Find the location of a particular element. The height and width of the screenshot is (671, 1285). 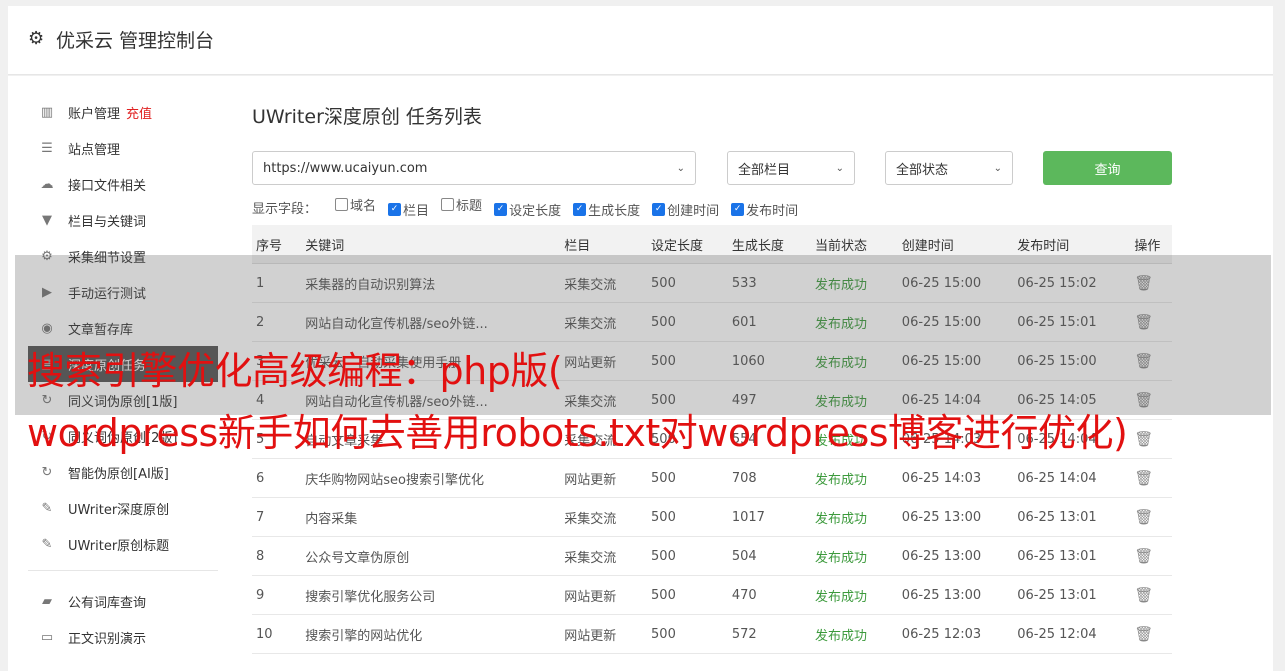

table-cell: 采集交流 is located at coordinates (604, 517).